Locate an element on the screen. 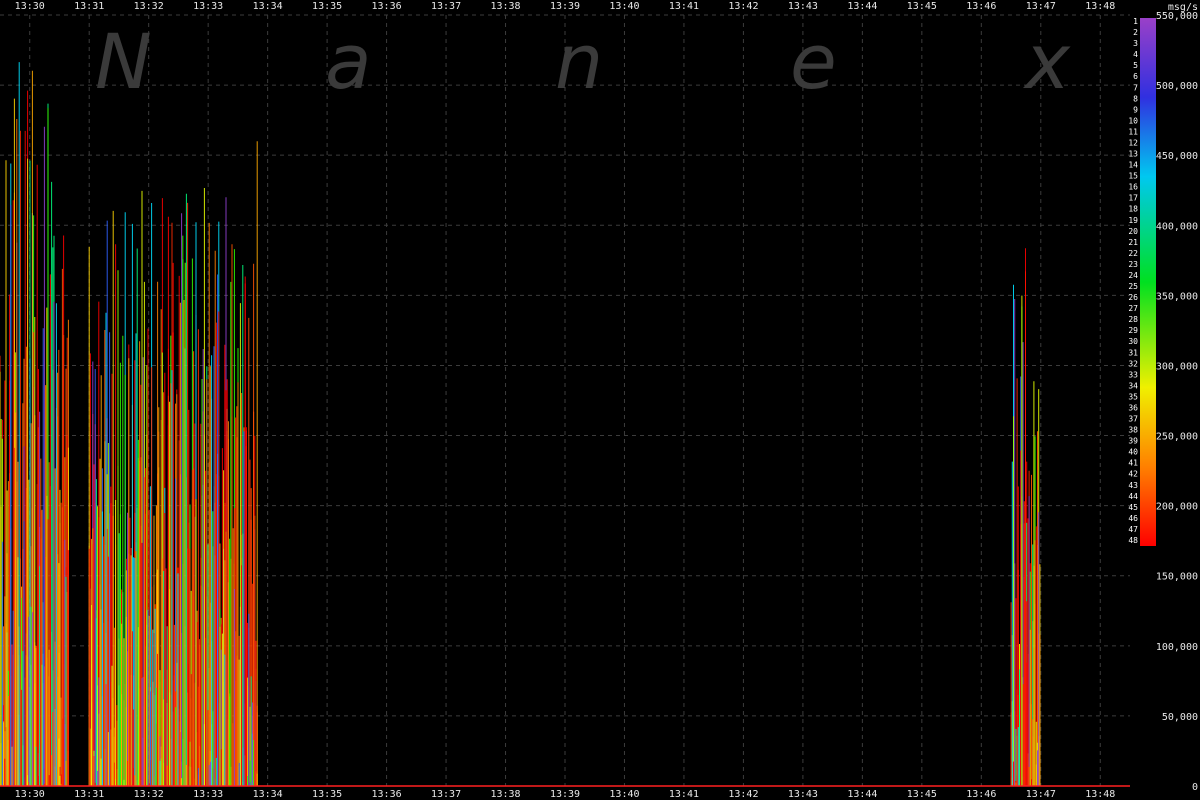 The image size is (1200, 800). x-tick-label-top: 13:33 is located at coordinates (208, 6).